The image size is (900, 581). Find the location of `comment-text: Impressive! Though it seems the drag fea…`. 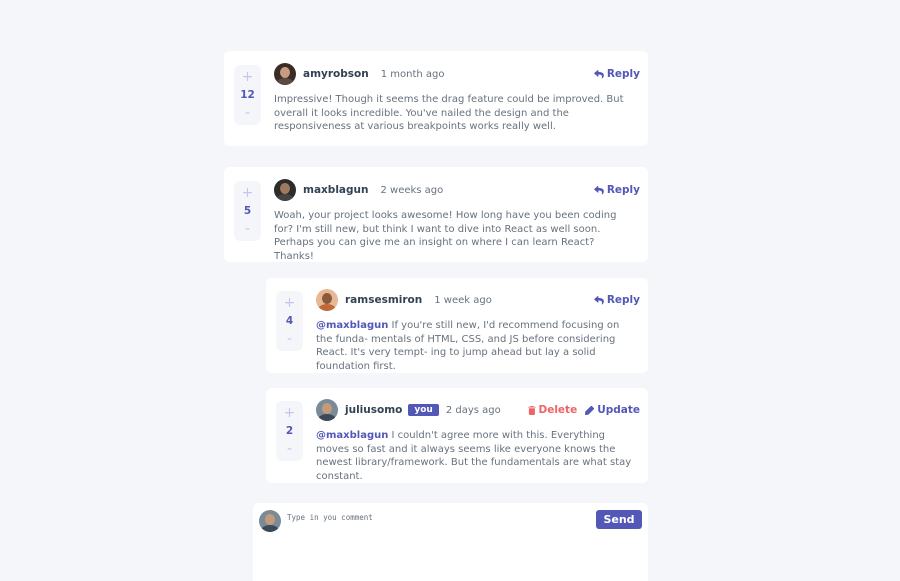

comment-text: Impressive! Though it seems the drag fea… is located at coordinates (449, 113).